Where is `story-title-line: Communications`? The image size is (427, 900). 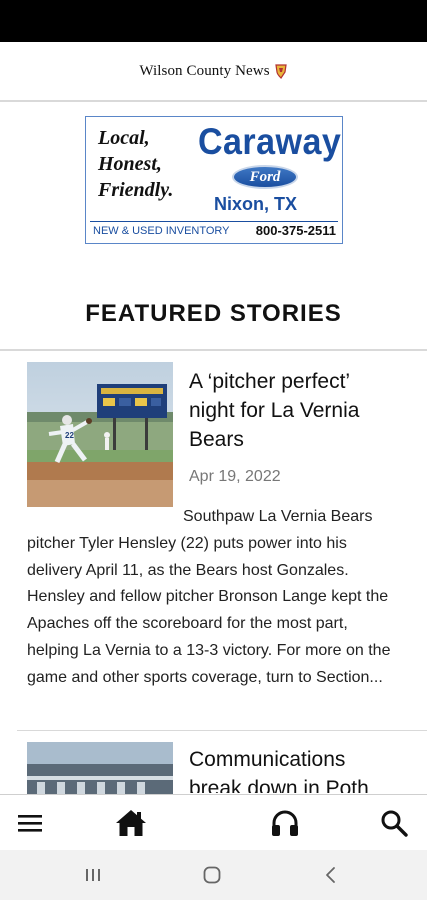 story-title-line: Communications is located at coordinates (267, 759).